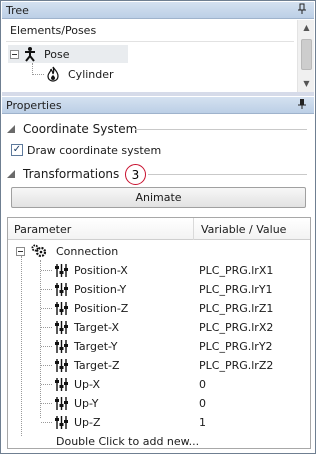  What do you see at coordinates (53, 74) in the screenshot?
I see `flame-icon` at bounding box center [53, 74].